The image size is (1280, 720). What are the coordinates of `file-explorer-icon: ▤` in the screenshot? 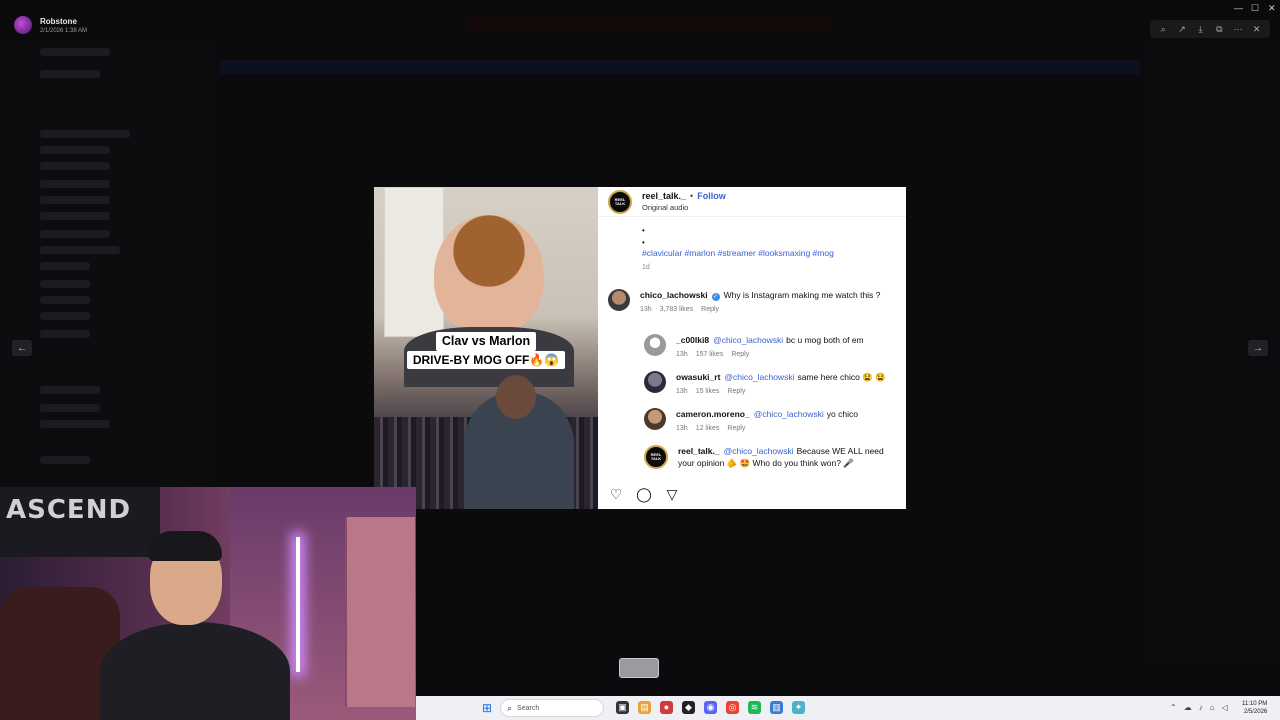 It's located at (644, 707).